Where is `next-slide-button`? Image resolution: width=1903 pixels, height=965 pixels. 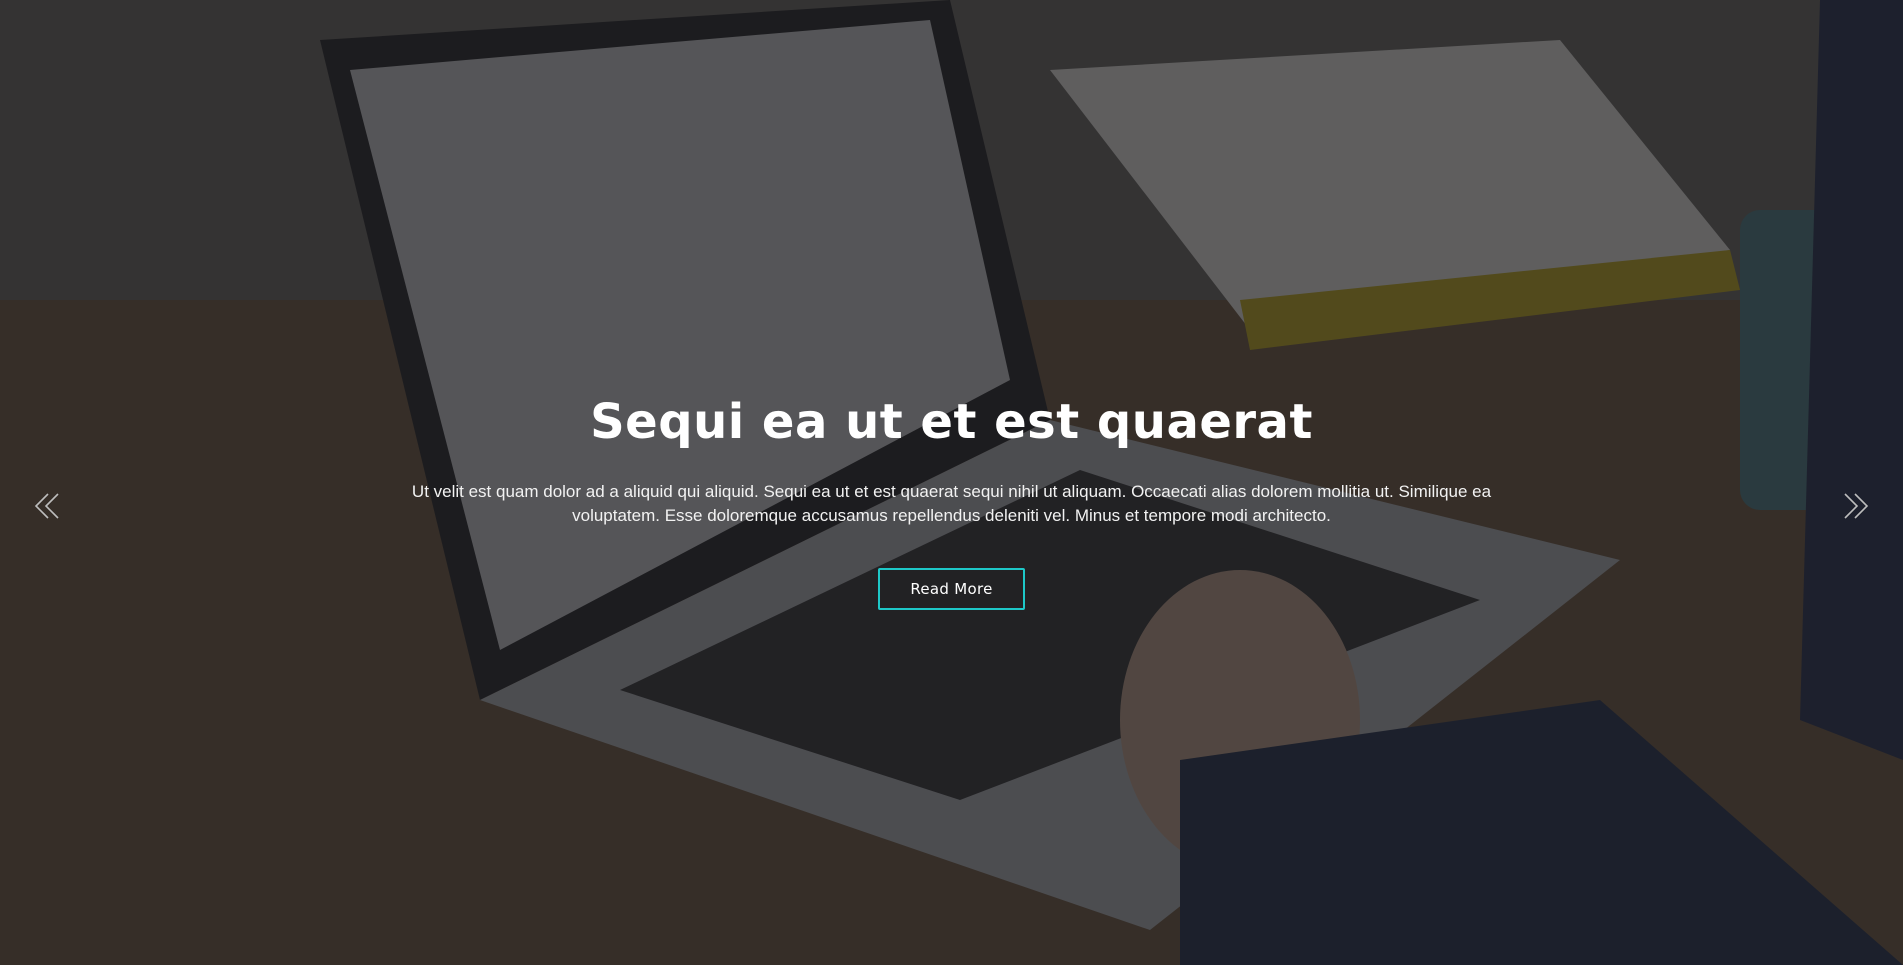
next-slide-button is located at coordinates (1855, 506).